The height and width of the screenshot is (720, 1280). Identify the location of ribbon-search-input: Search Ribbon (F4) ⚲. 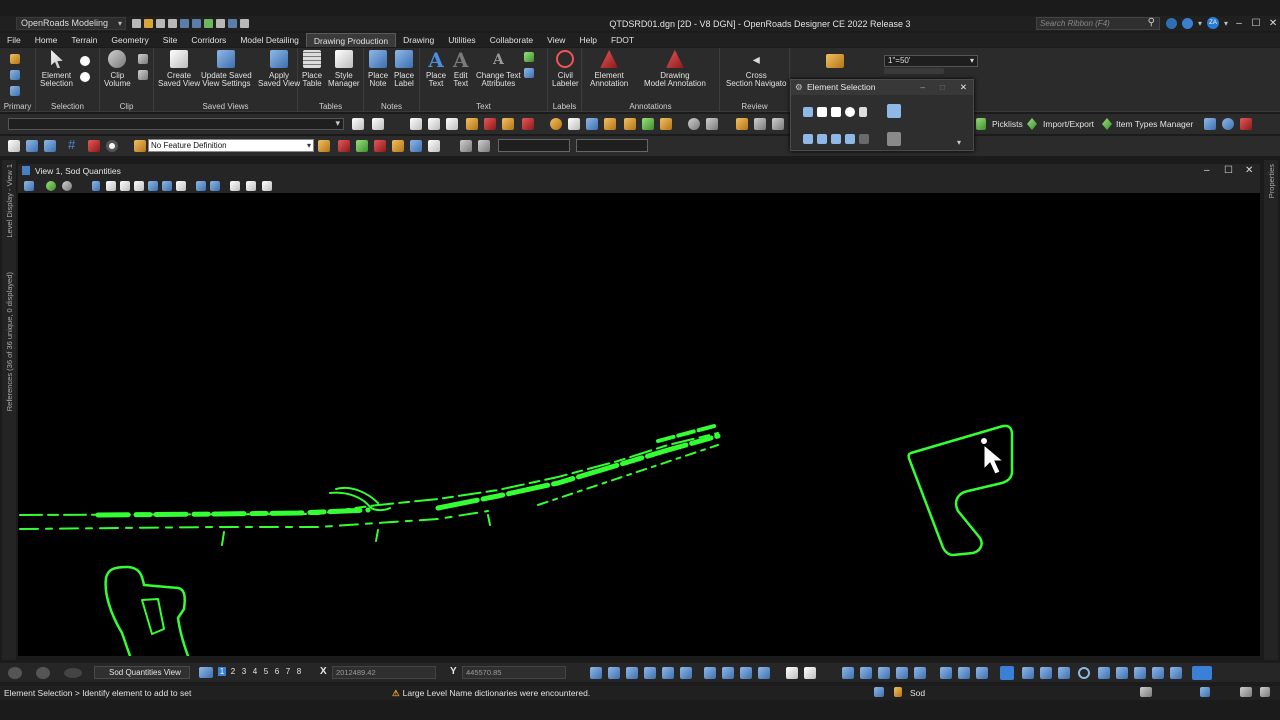
(1098, 23).